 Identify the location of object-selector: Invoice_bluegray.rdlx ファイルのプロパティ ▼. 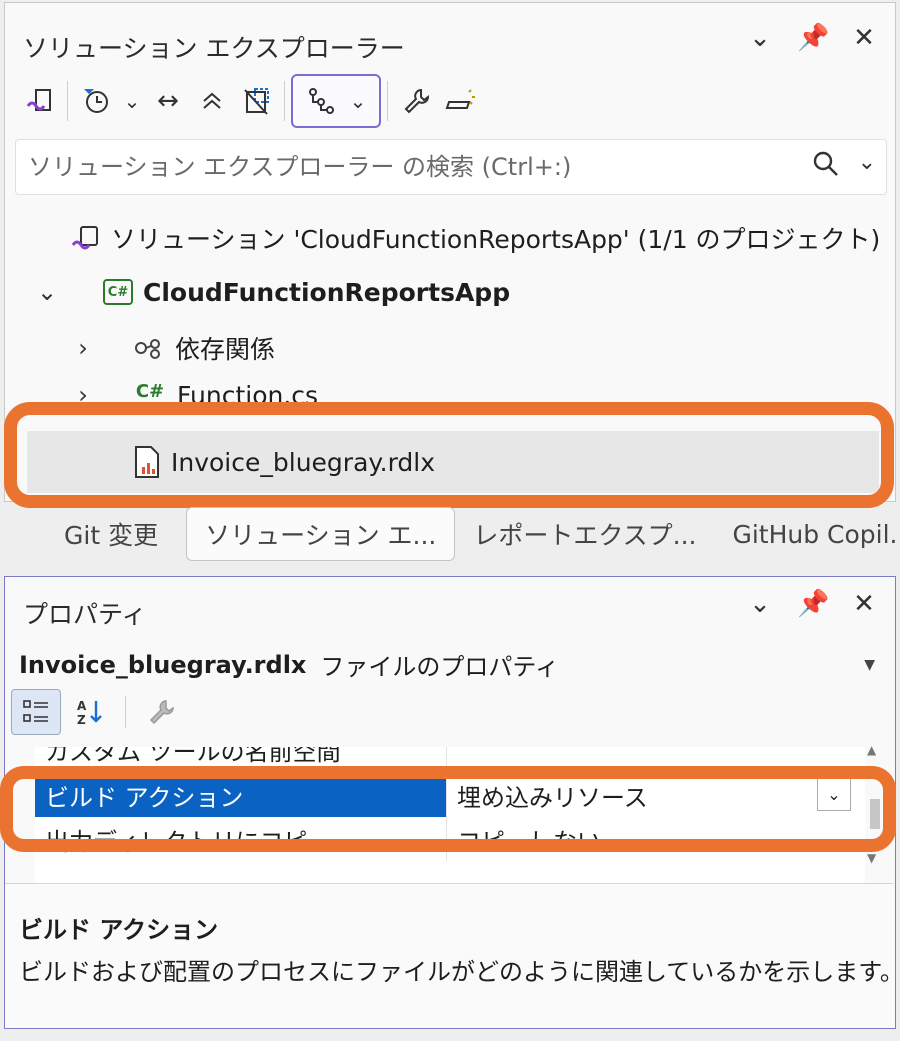
(449, 664).